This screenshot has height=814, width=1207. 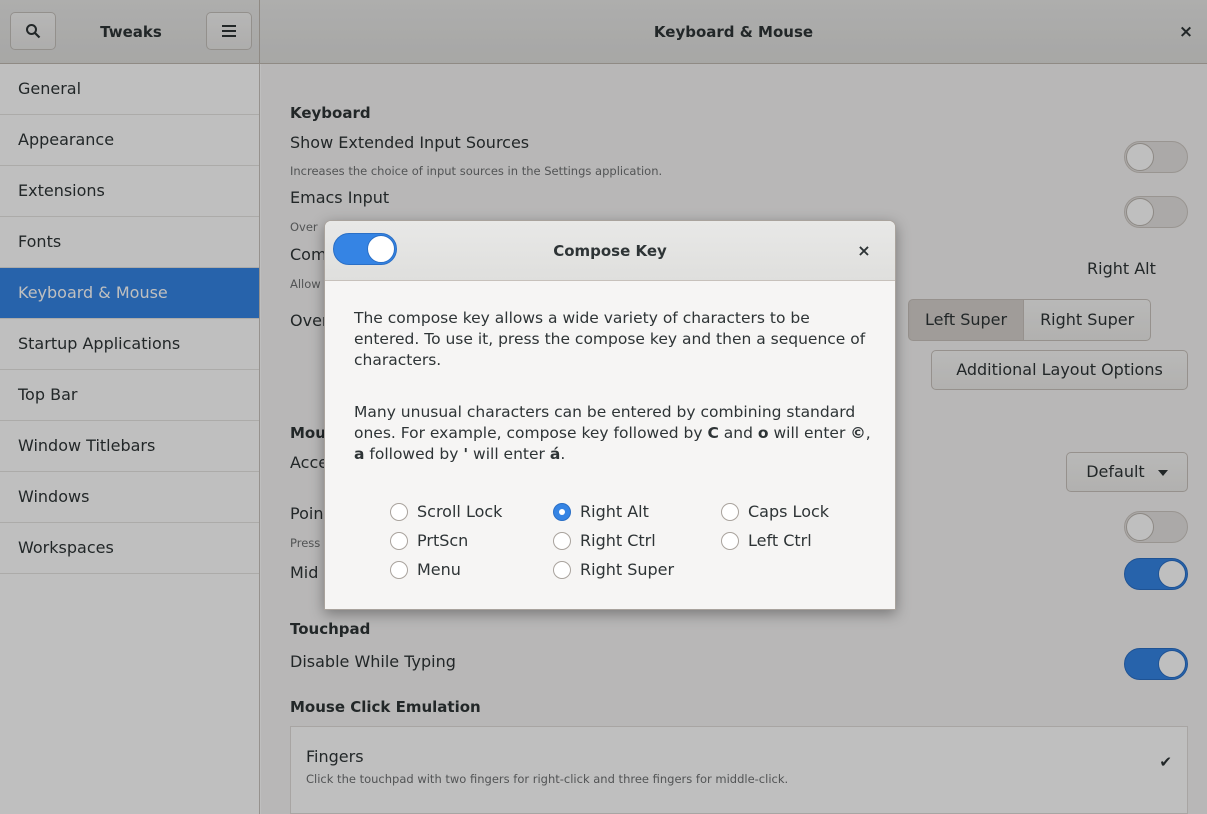 I want to click on a-acute-symbol: á, so click(x=555, y=454).